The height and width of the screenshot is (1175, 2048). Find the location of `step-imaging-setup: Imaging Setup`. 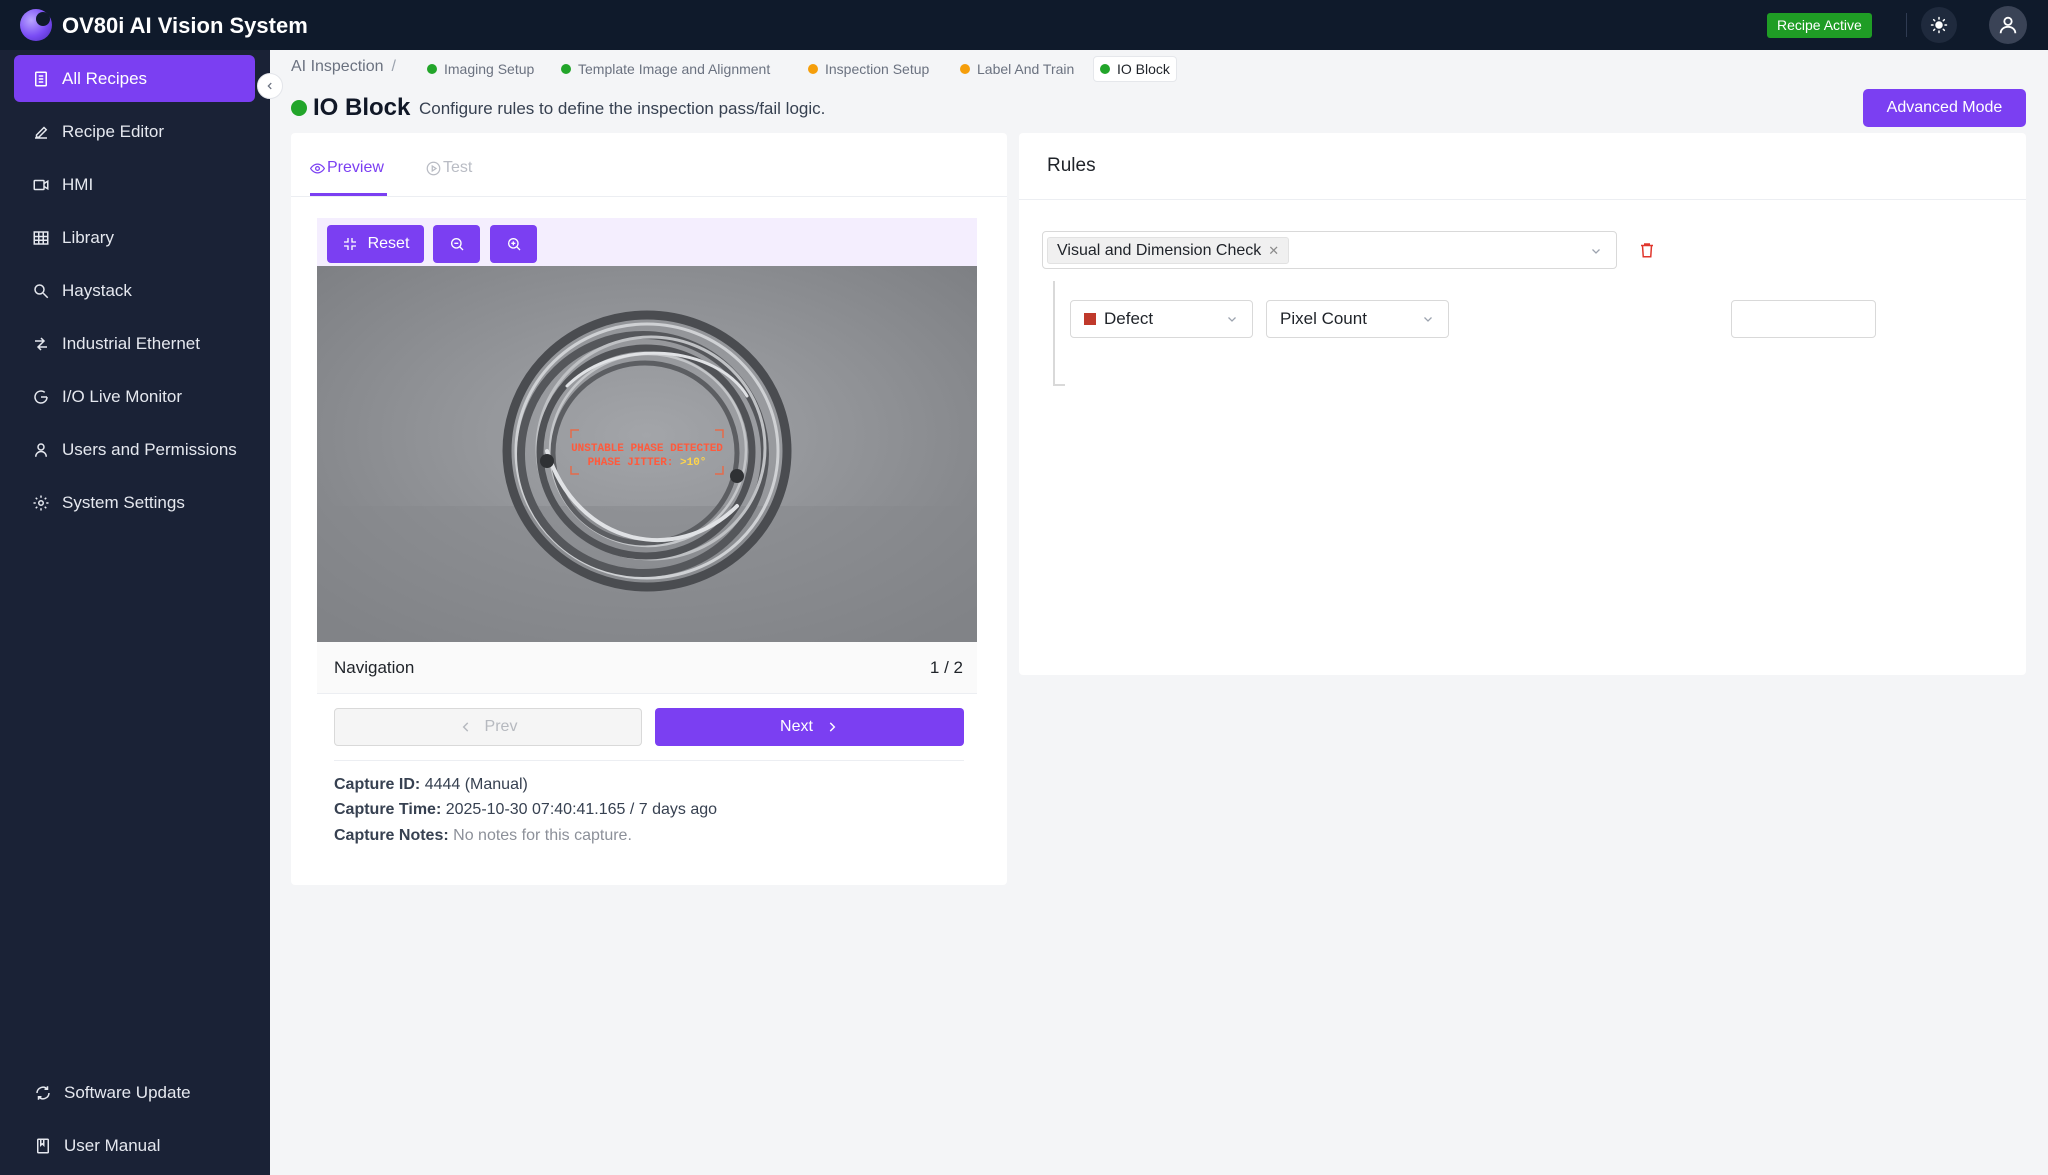

step-imaging-setup: Imaging Setup is located at coordinates (480, 69).